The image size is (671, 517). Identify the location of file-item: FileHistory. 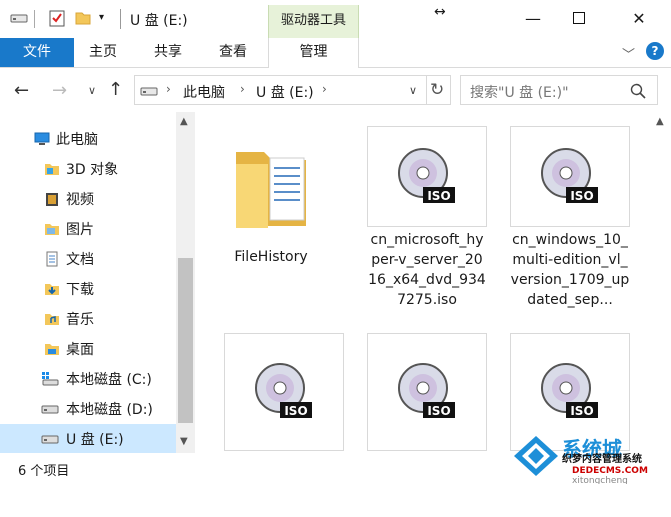
(271, 218).